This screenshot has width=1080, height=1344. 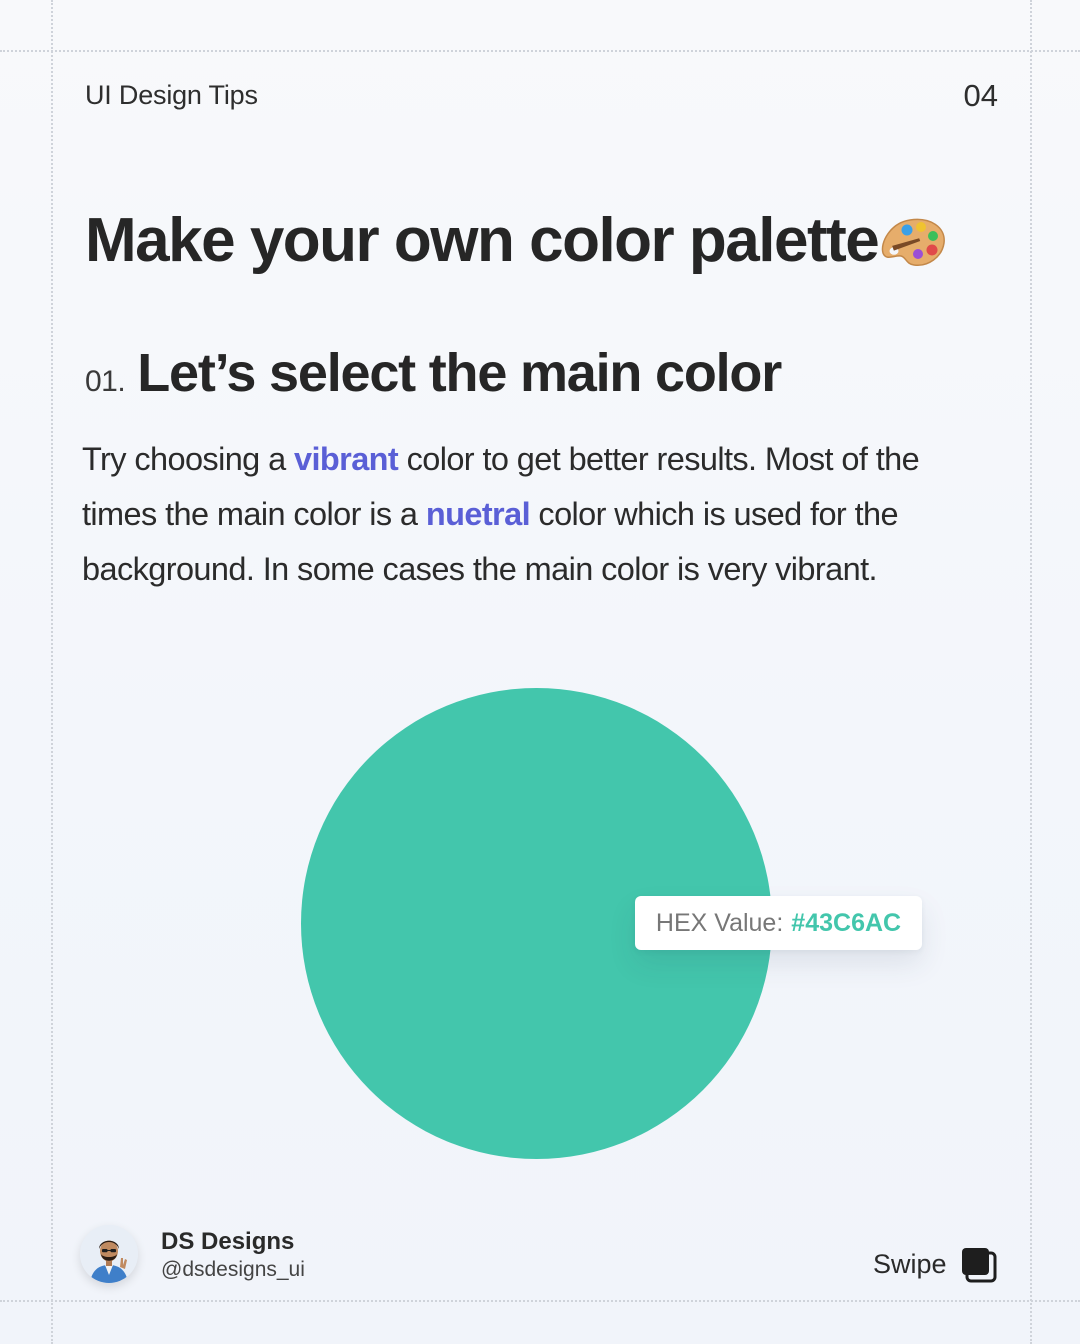 What do you see at coordinates (846, 922) in the screenshot?
I see `hex-value-code: #43C6AC` at bounding box center [846, 922].